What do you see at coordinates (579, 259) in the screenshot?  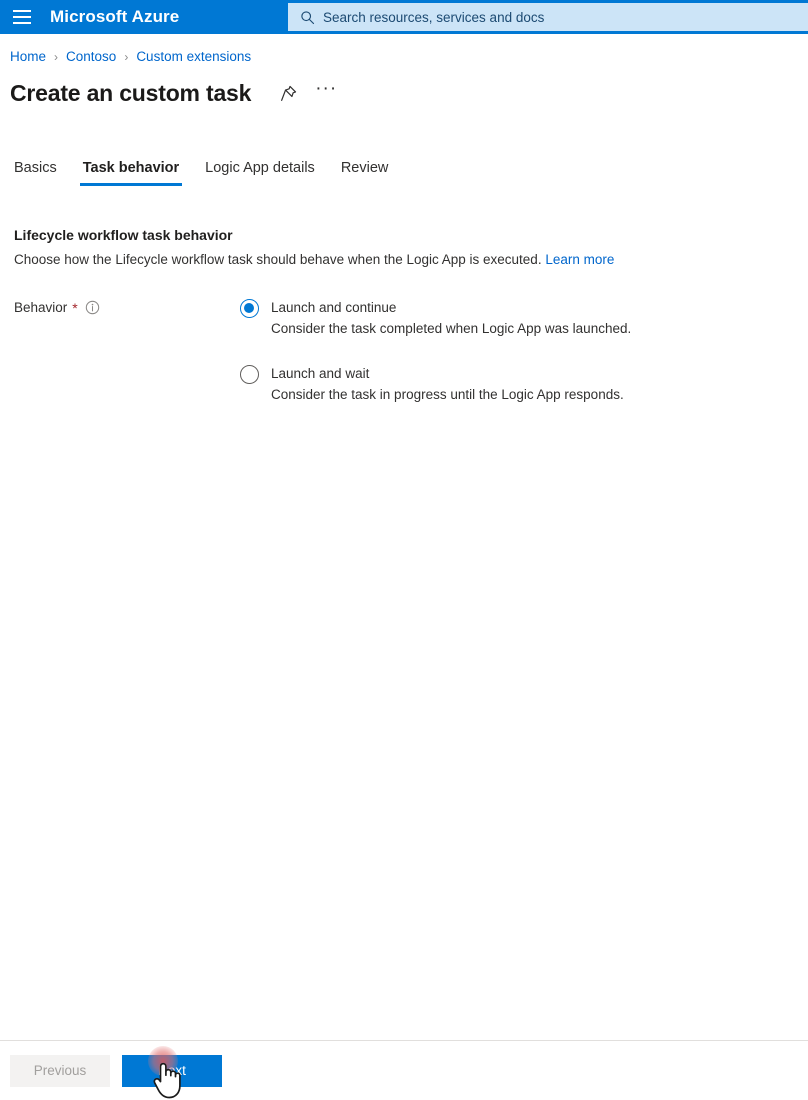 I see `learn-more-link: Learn more` at bounding box center [579, 259].